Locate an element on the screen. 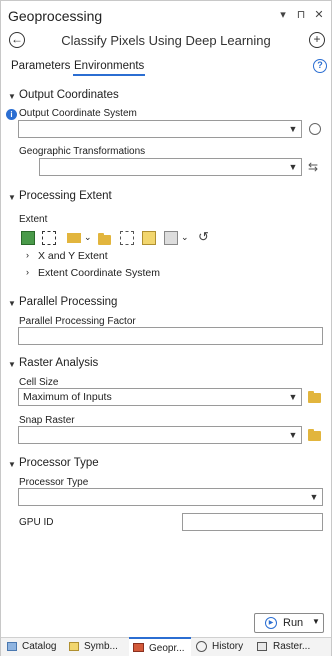 The image size is (332, 656). snap-raster-select: ▼ is located at coordinates (160, 435).